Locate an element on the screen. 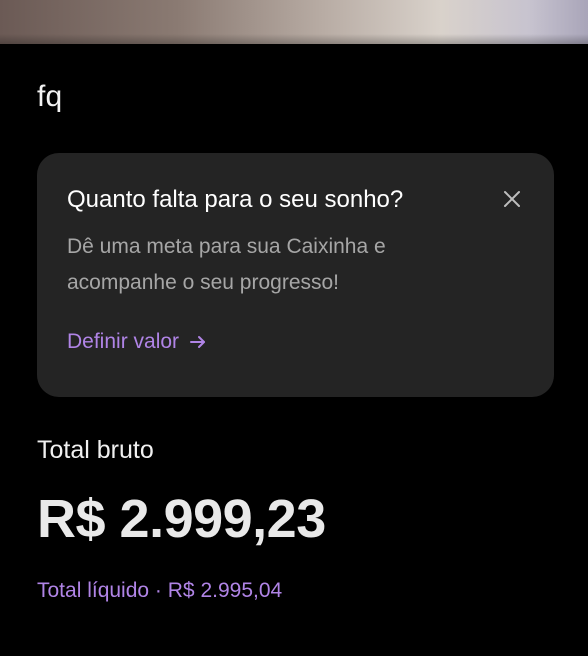 Image resolution: width=588 pixels, height=656 pixels. close-icon is located at coordinates (512, 199).